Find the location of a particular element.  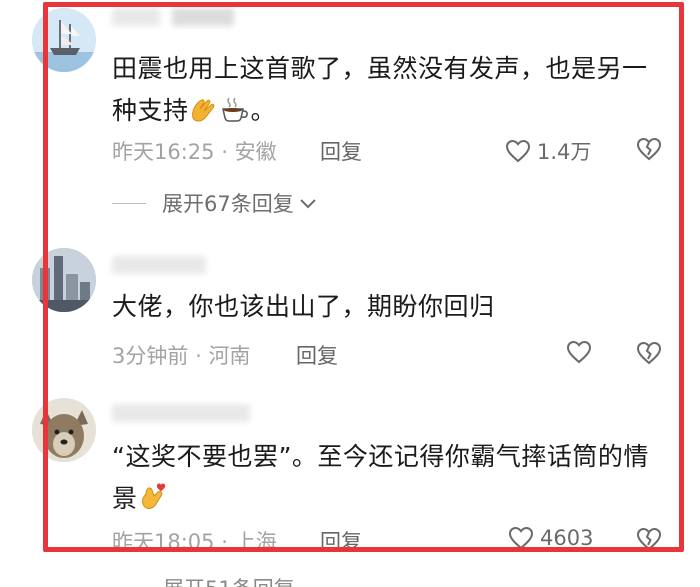

comment-meta: 3分钟前 · 河南 is located at coordinates (181, 355).